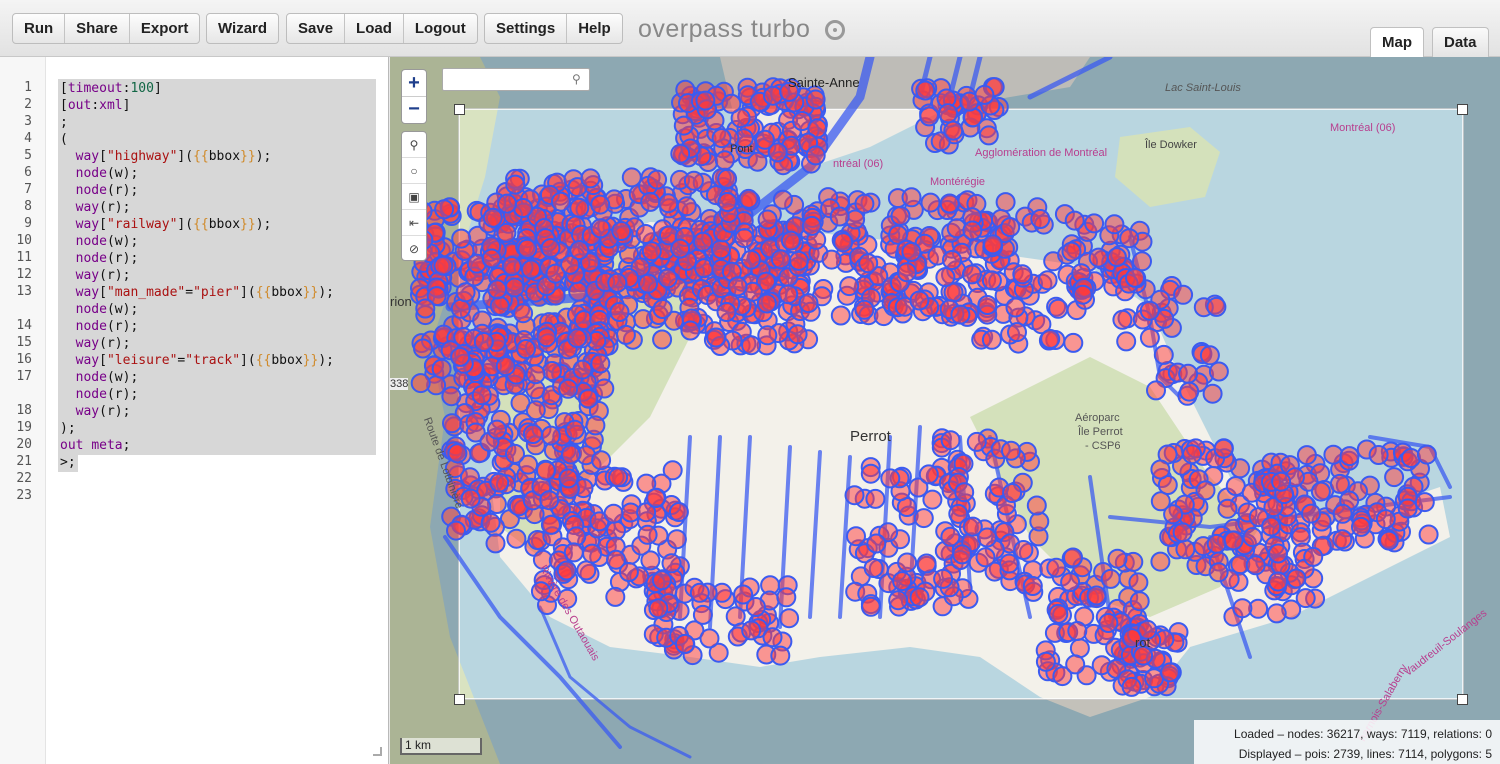 The image size is (1500, 764). What do you see at coordinates (459, 109) in the screenshot?
I see `bbox-handle-top-left` at bounding box center [459, 109].